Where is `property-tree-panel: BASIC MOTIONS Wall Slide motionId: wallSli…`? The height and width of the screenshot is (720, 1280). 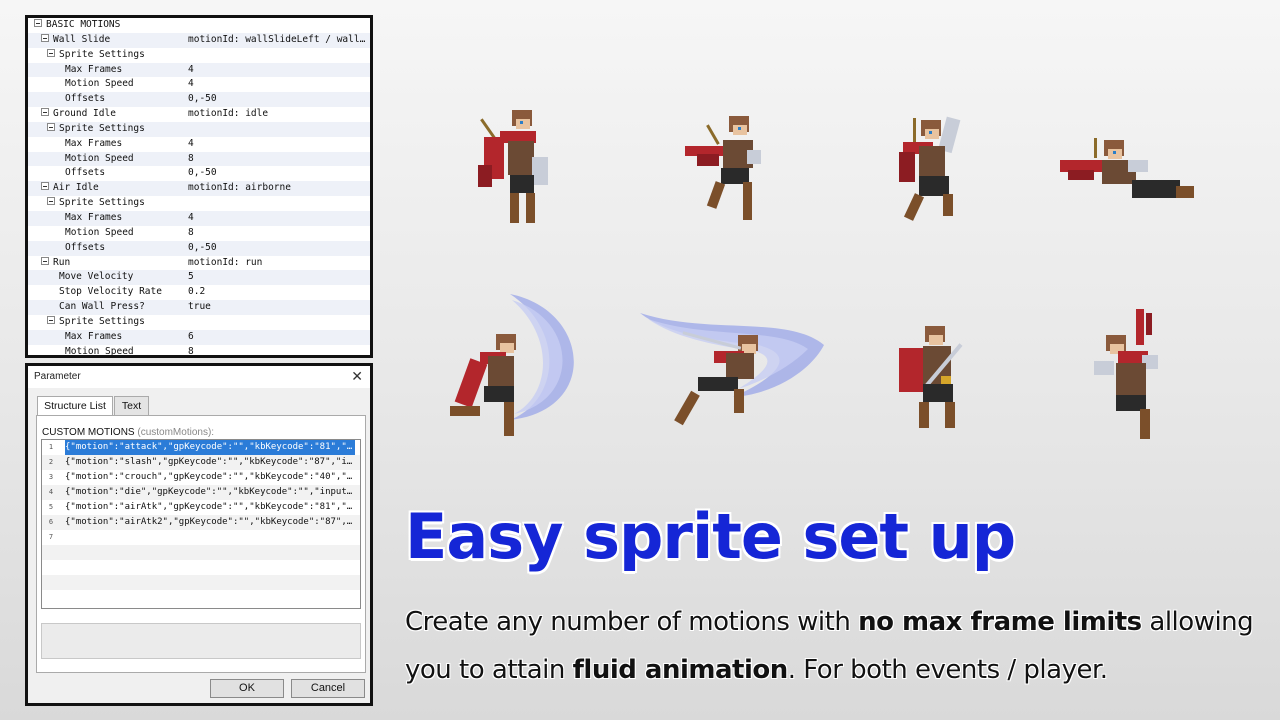
property-tree-panel: BASIC MOTIONS Wall Slide motionId: wallSli… is located at coordinates (199, 186).